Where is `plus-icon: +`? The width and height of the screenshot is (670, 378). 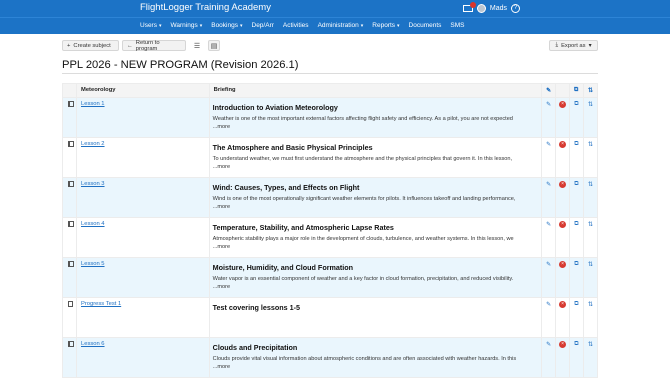
plus-icon: + is located at coordinates (69, 45).